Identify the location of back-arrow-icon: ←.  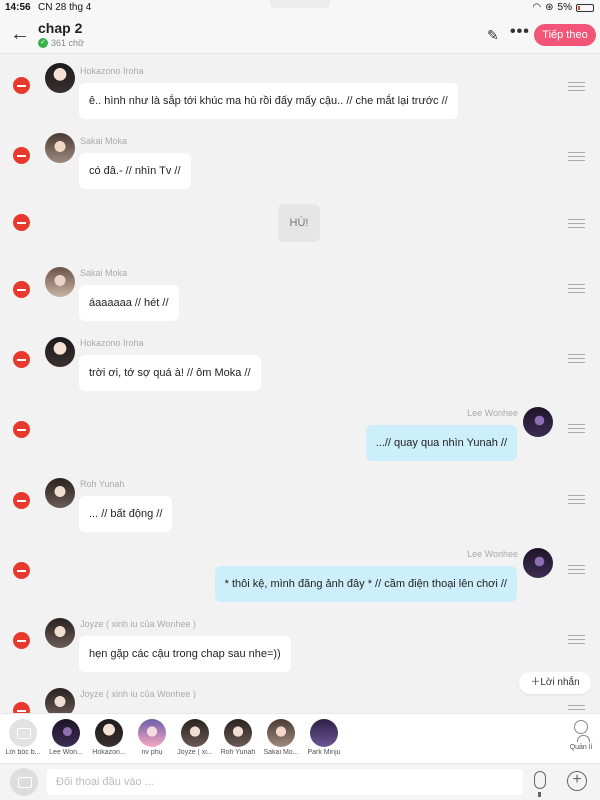
(21, 35).